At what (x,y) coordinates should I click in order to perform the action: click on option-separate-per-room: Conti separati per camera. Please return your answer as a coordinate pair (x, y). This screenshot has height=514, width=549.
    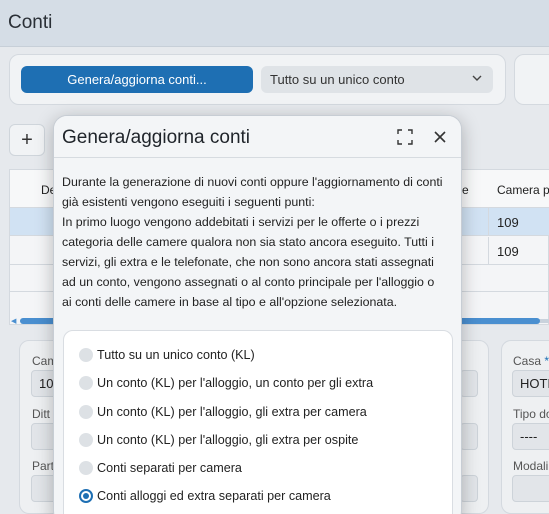
    Looking at the image, I should click on (160, 468).